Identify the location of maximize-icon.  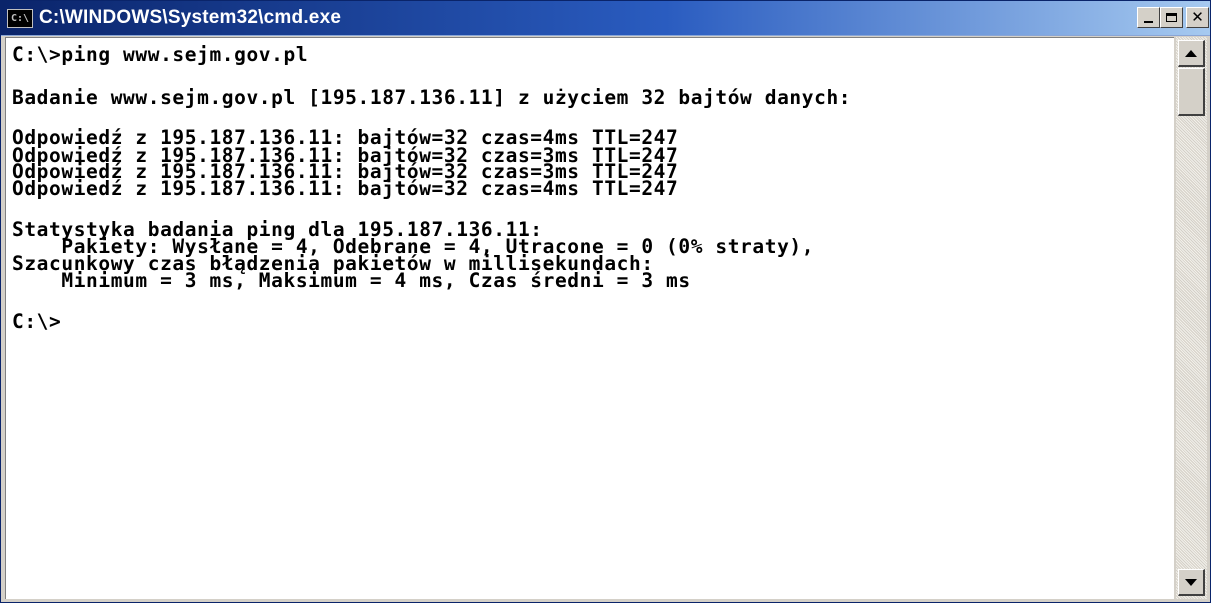
(1171, 17).